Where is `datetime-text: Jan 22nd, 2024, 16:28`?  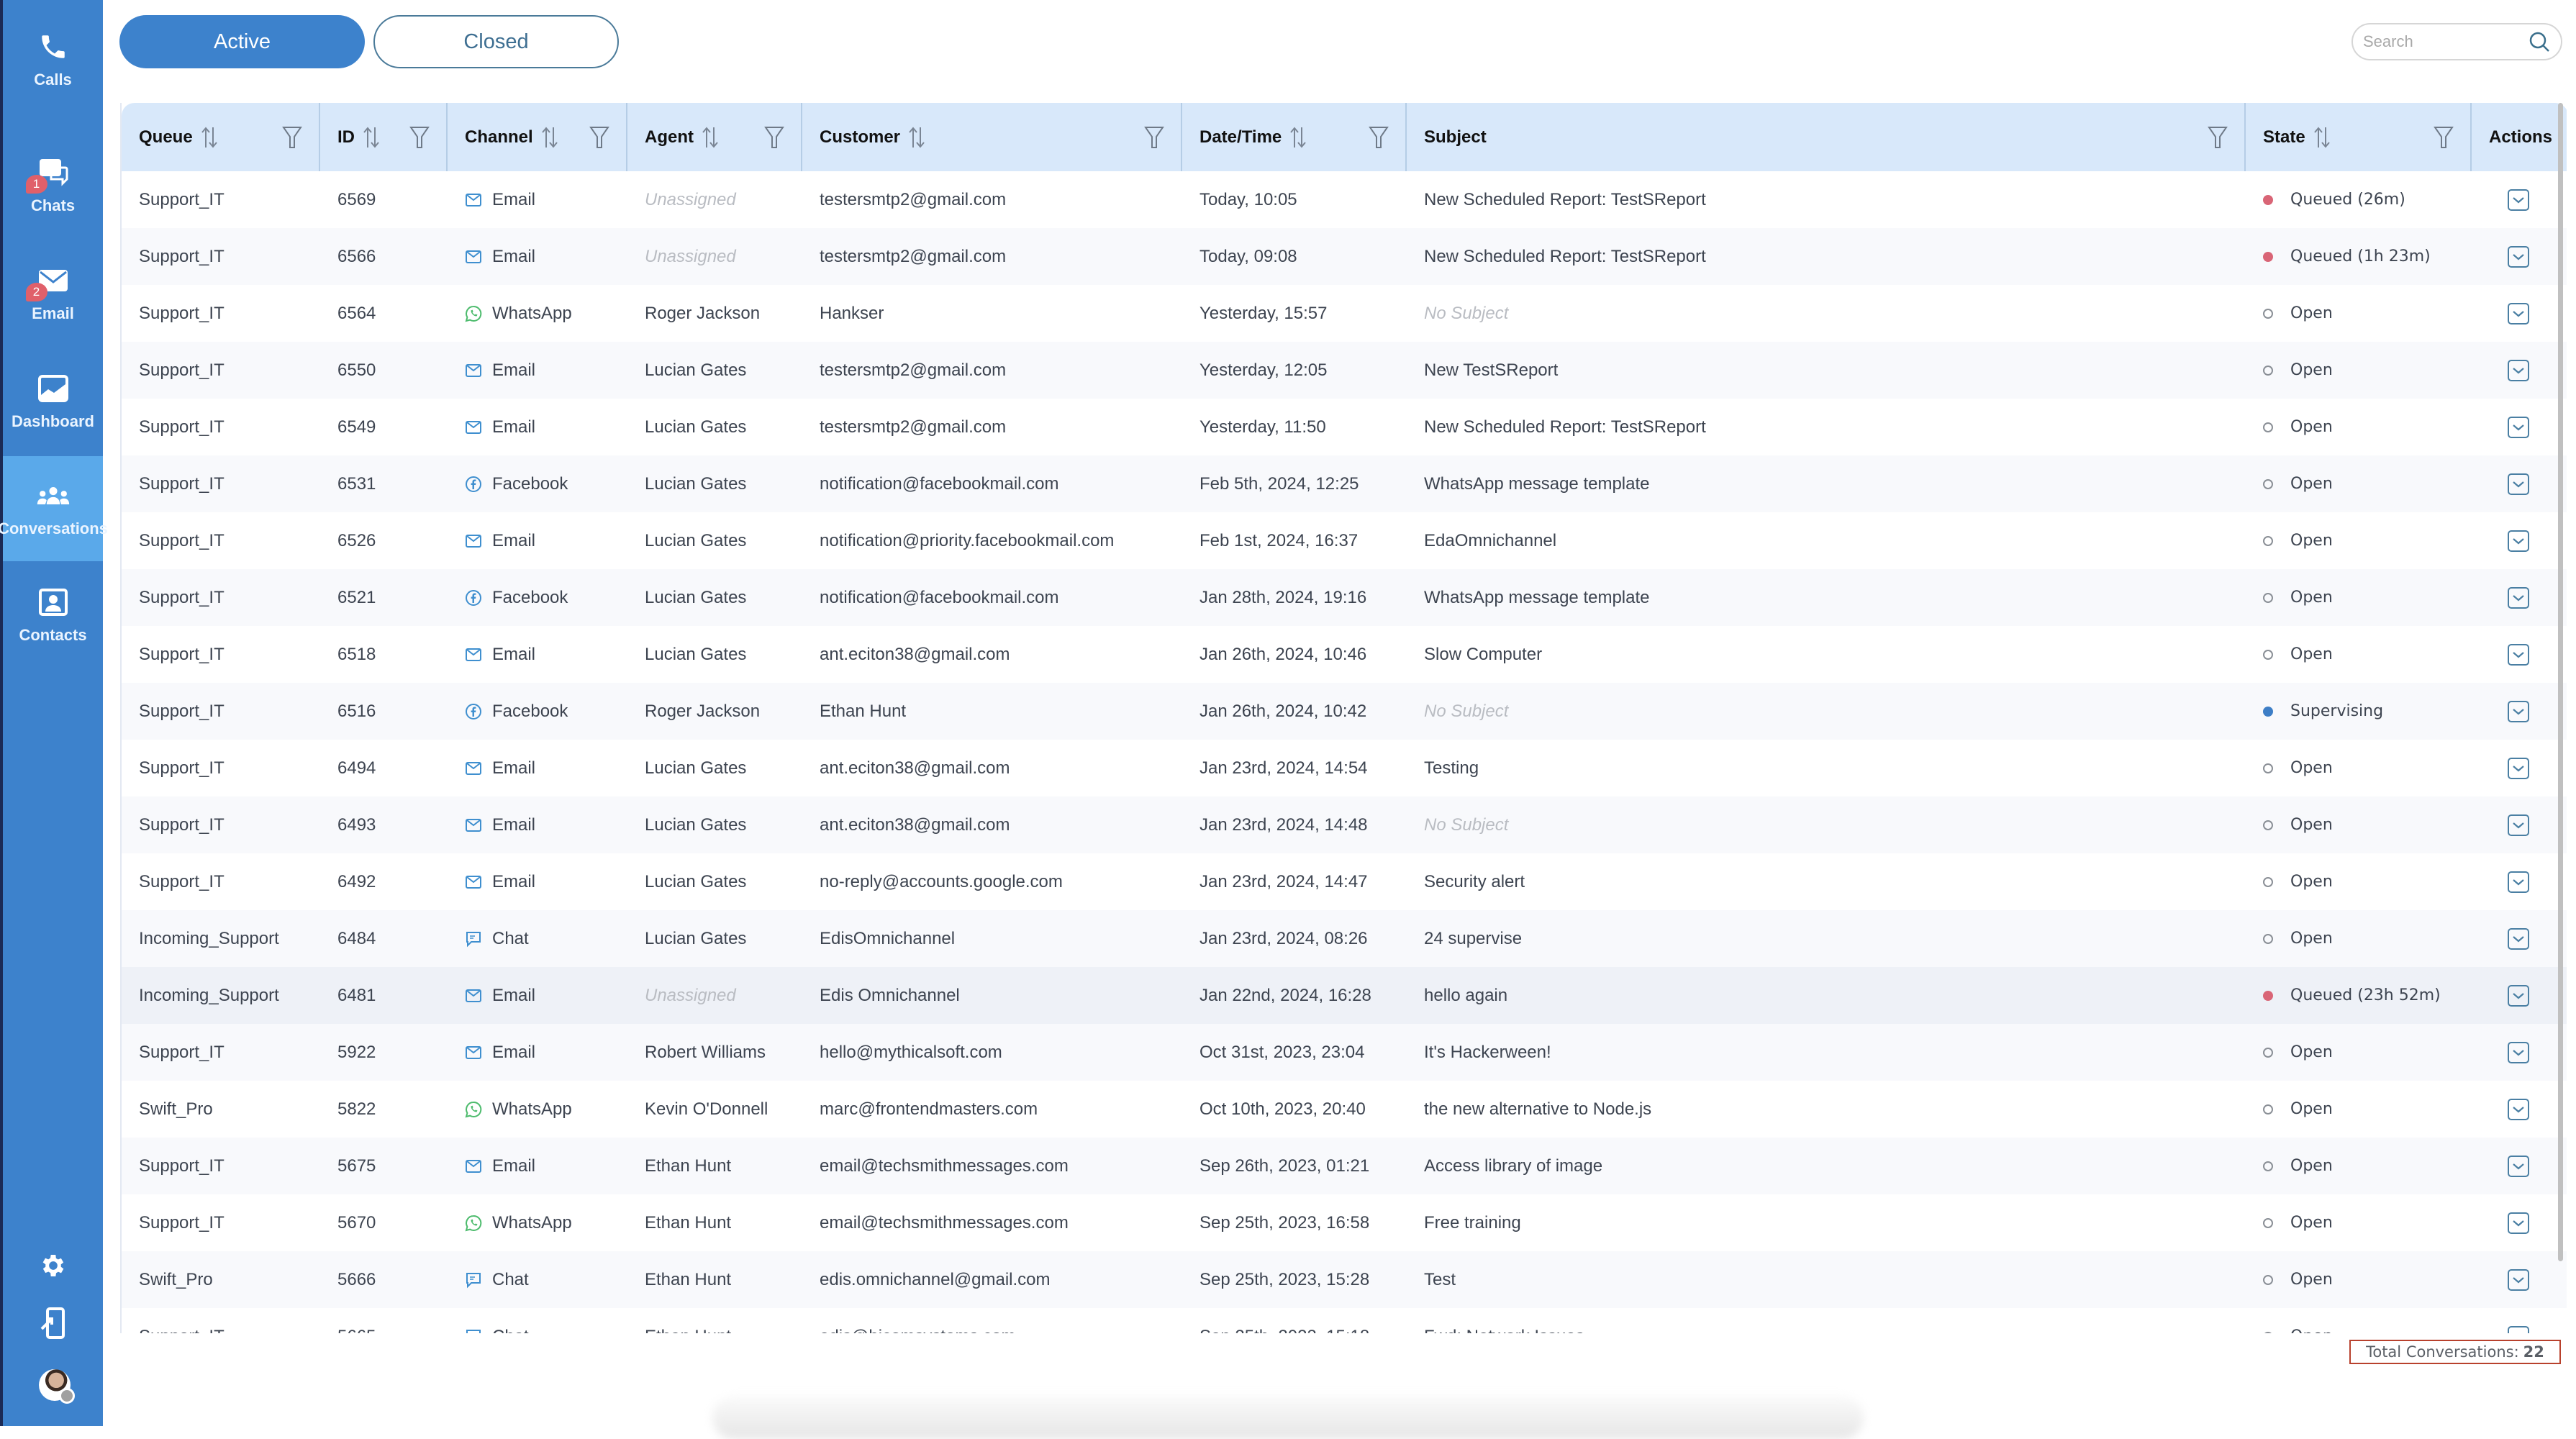
datetime-text: Jan 22nd, 2024, 16:28 is located at coordinates (1285, 995).